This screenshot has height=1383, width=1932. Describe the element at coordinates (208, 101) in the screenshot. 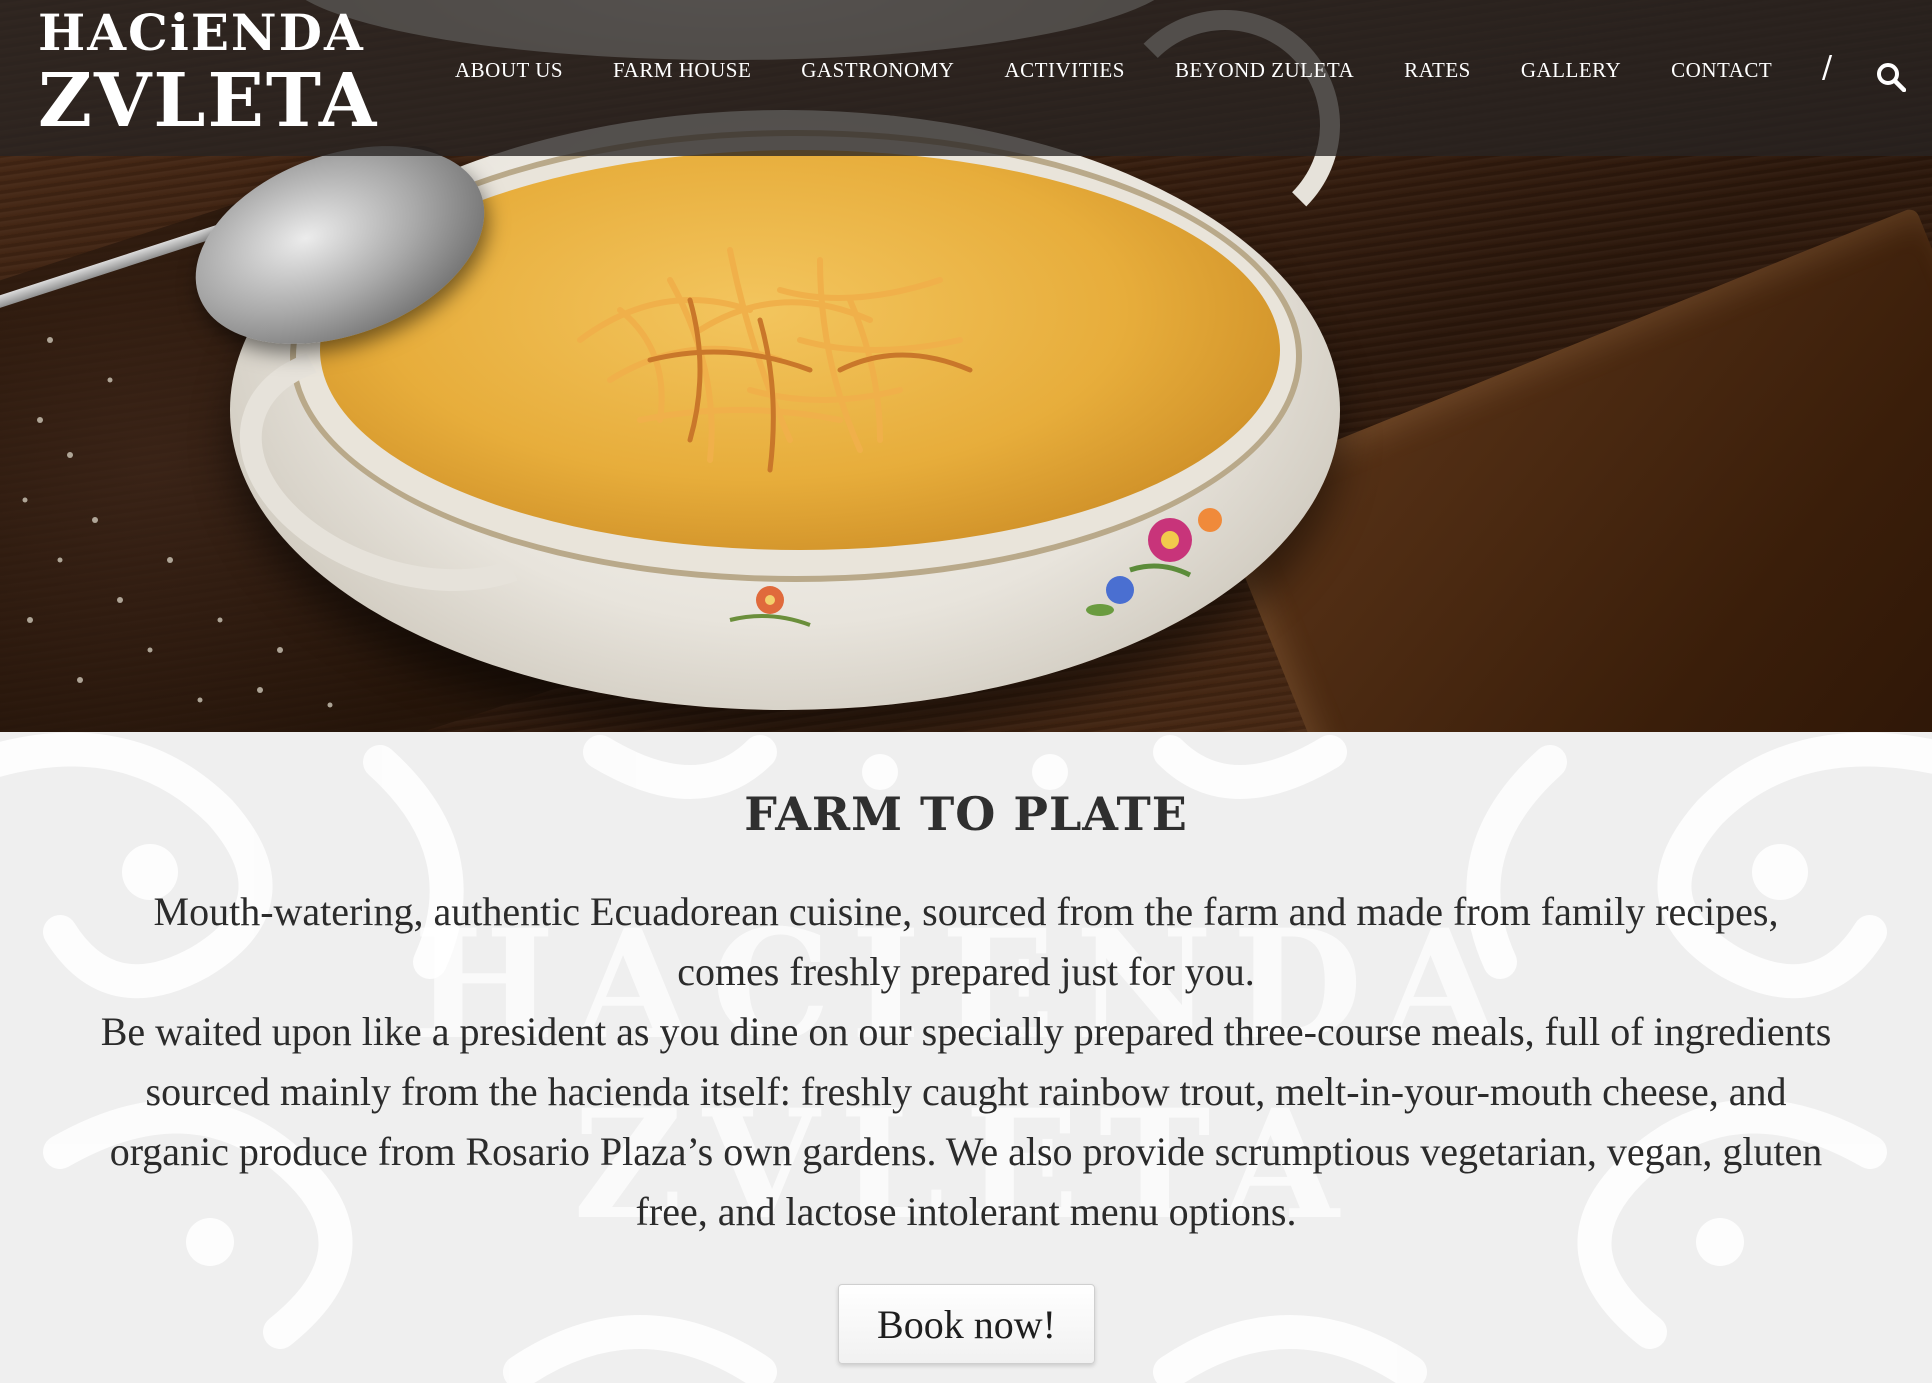

I see `logo-line-2: ZVLETA` at that location.